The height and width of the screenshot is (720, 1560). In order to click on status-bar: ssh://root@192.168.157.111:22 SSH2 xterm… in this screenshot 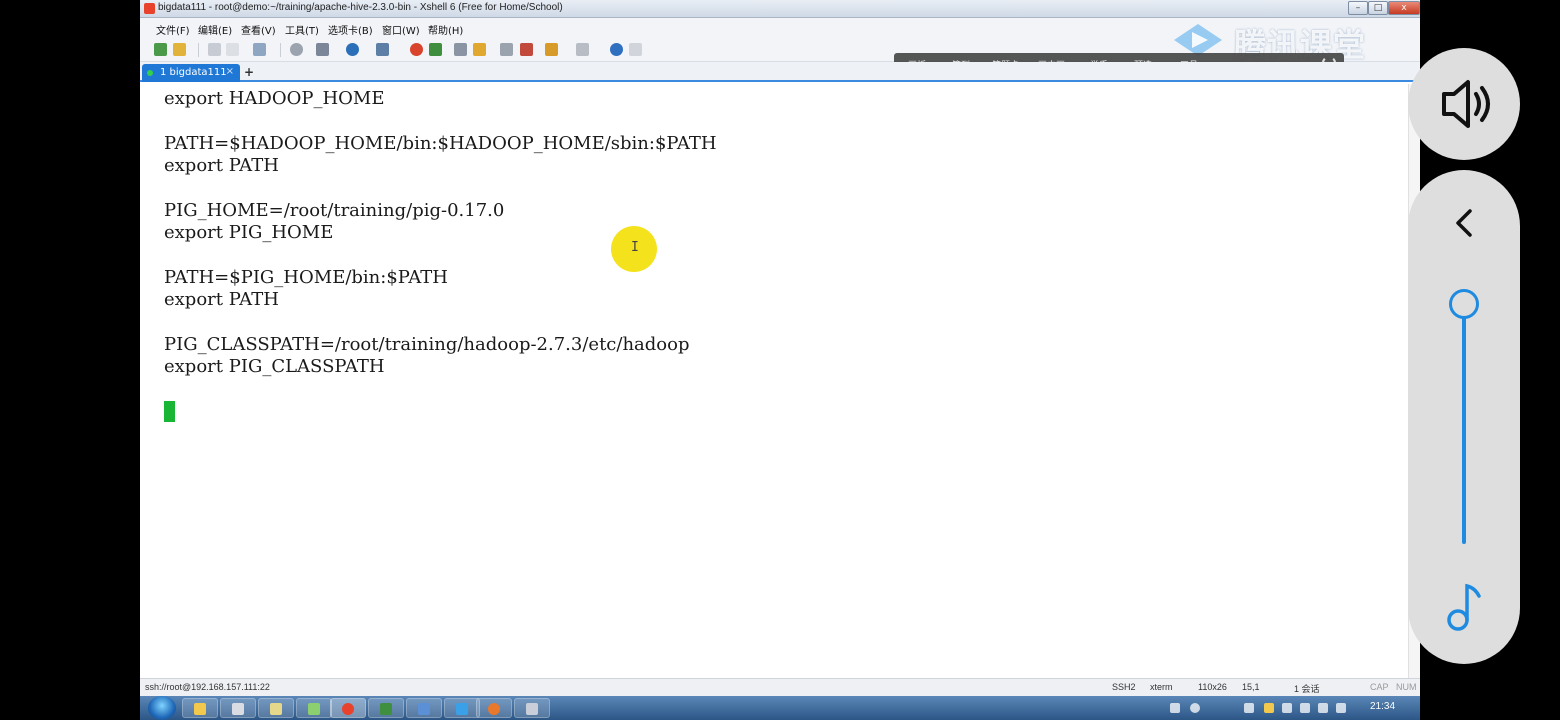, I will do `click(780, 687)`.